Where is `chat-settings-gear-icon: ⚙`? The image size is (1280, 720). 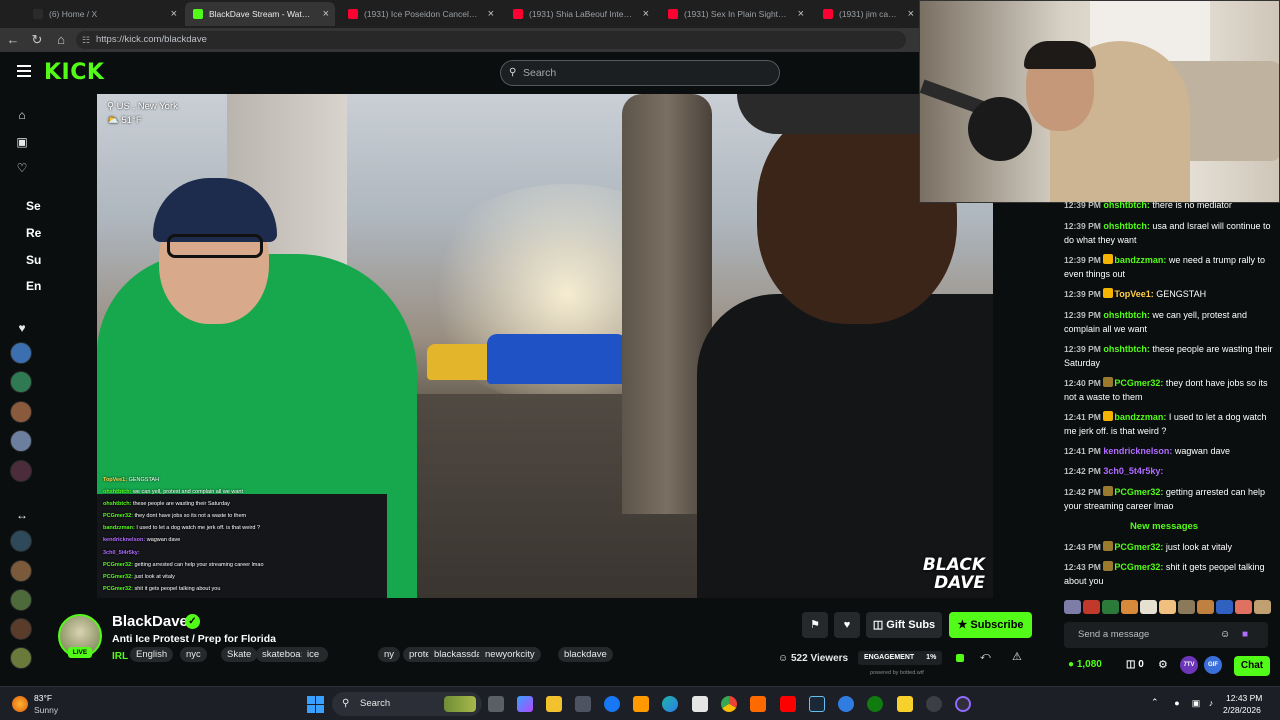
chat-settings-gear-icon: ⚙ is located at coordinates (1163, 664).